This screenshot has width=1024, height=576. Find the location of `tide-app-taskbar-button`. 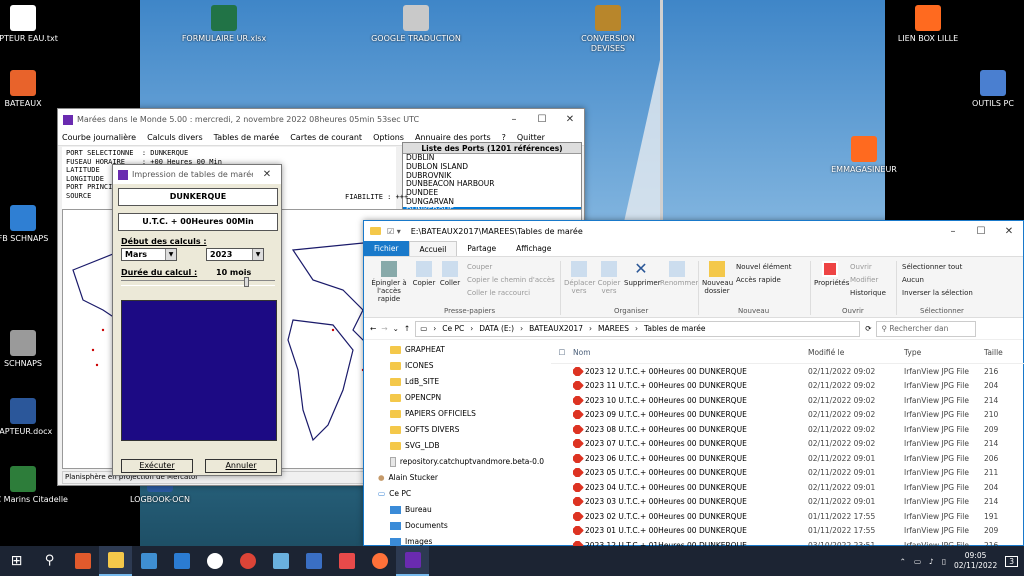

tide-app-taskbar-button is located at coordinates (412, 561).